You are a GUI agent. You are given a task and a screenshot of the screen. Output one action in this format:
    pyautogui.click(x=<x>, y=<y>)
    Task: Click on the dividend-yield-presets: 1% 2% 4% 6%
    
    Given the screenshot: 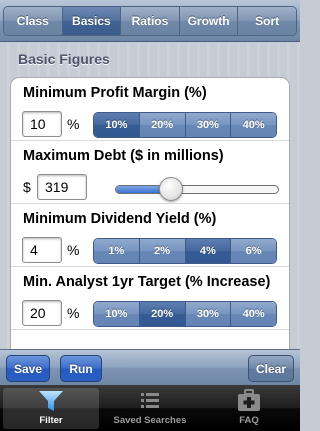 What is the action you would take?
    pyautogui.click(x=185, y=251)
    